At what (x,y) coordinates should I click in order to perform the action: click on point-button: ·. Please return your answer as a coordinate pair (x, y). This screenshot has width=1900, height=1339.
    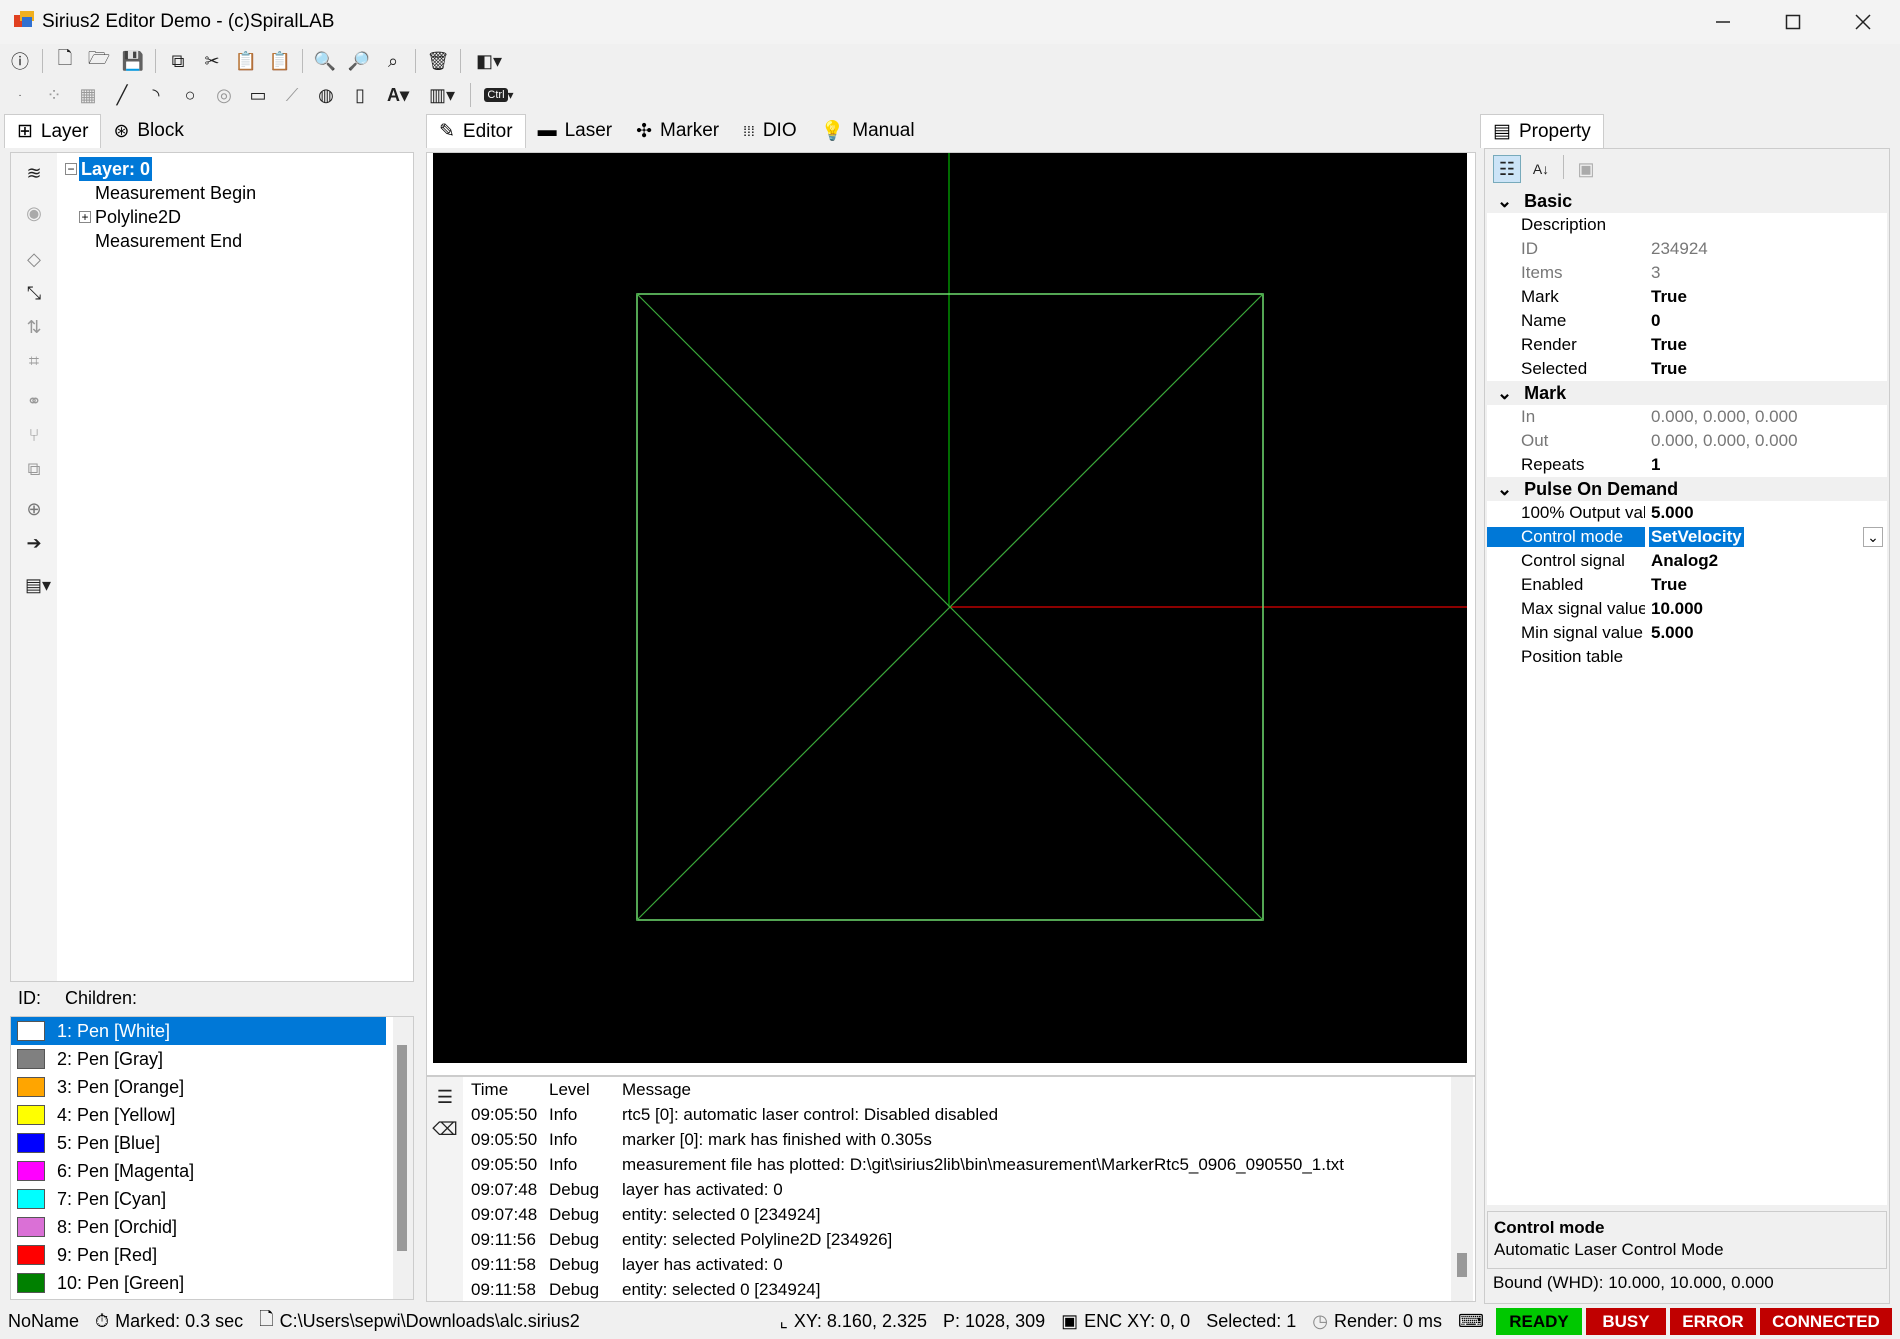
    Looking at the image, I should click on (20, 95).